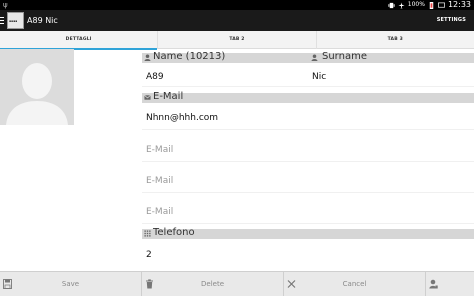 The width and height of the screenshot is (474, 296). I want to click on tab-bar: DETTAGLI TAB 2 TAB 3, so click(237, 40).